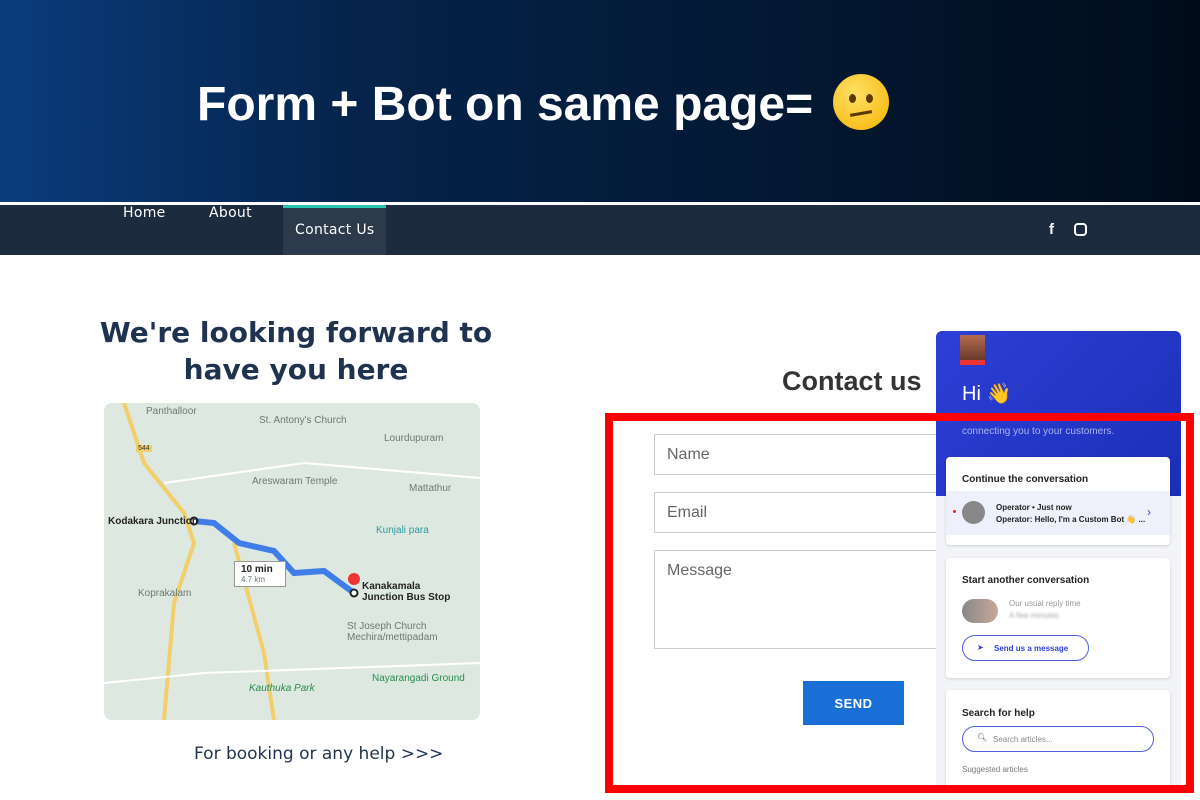 The image size is (1200, 800). I want to click on left-heading: We're looking forward to have you here, so click(296, 351).